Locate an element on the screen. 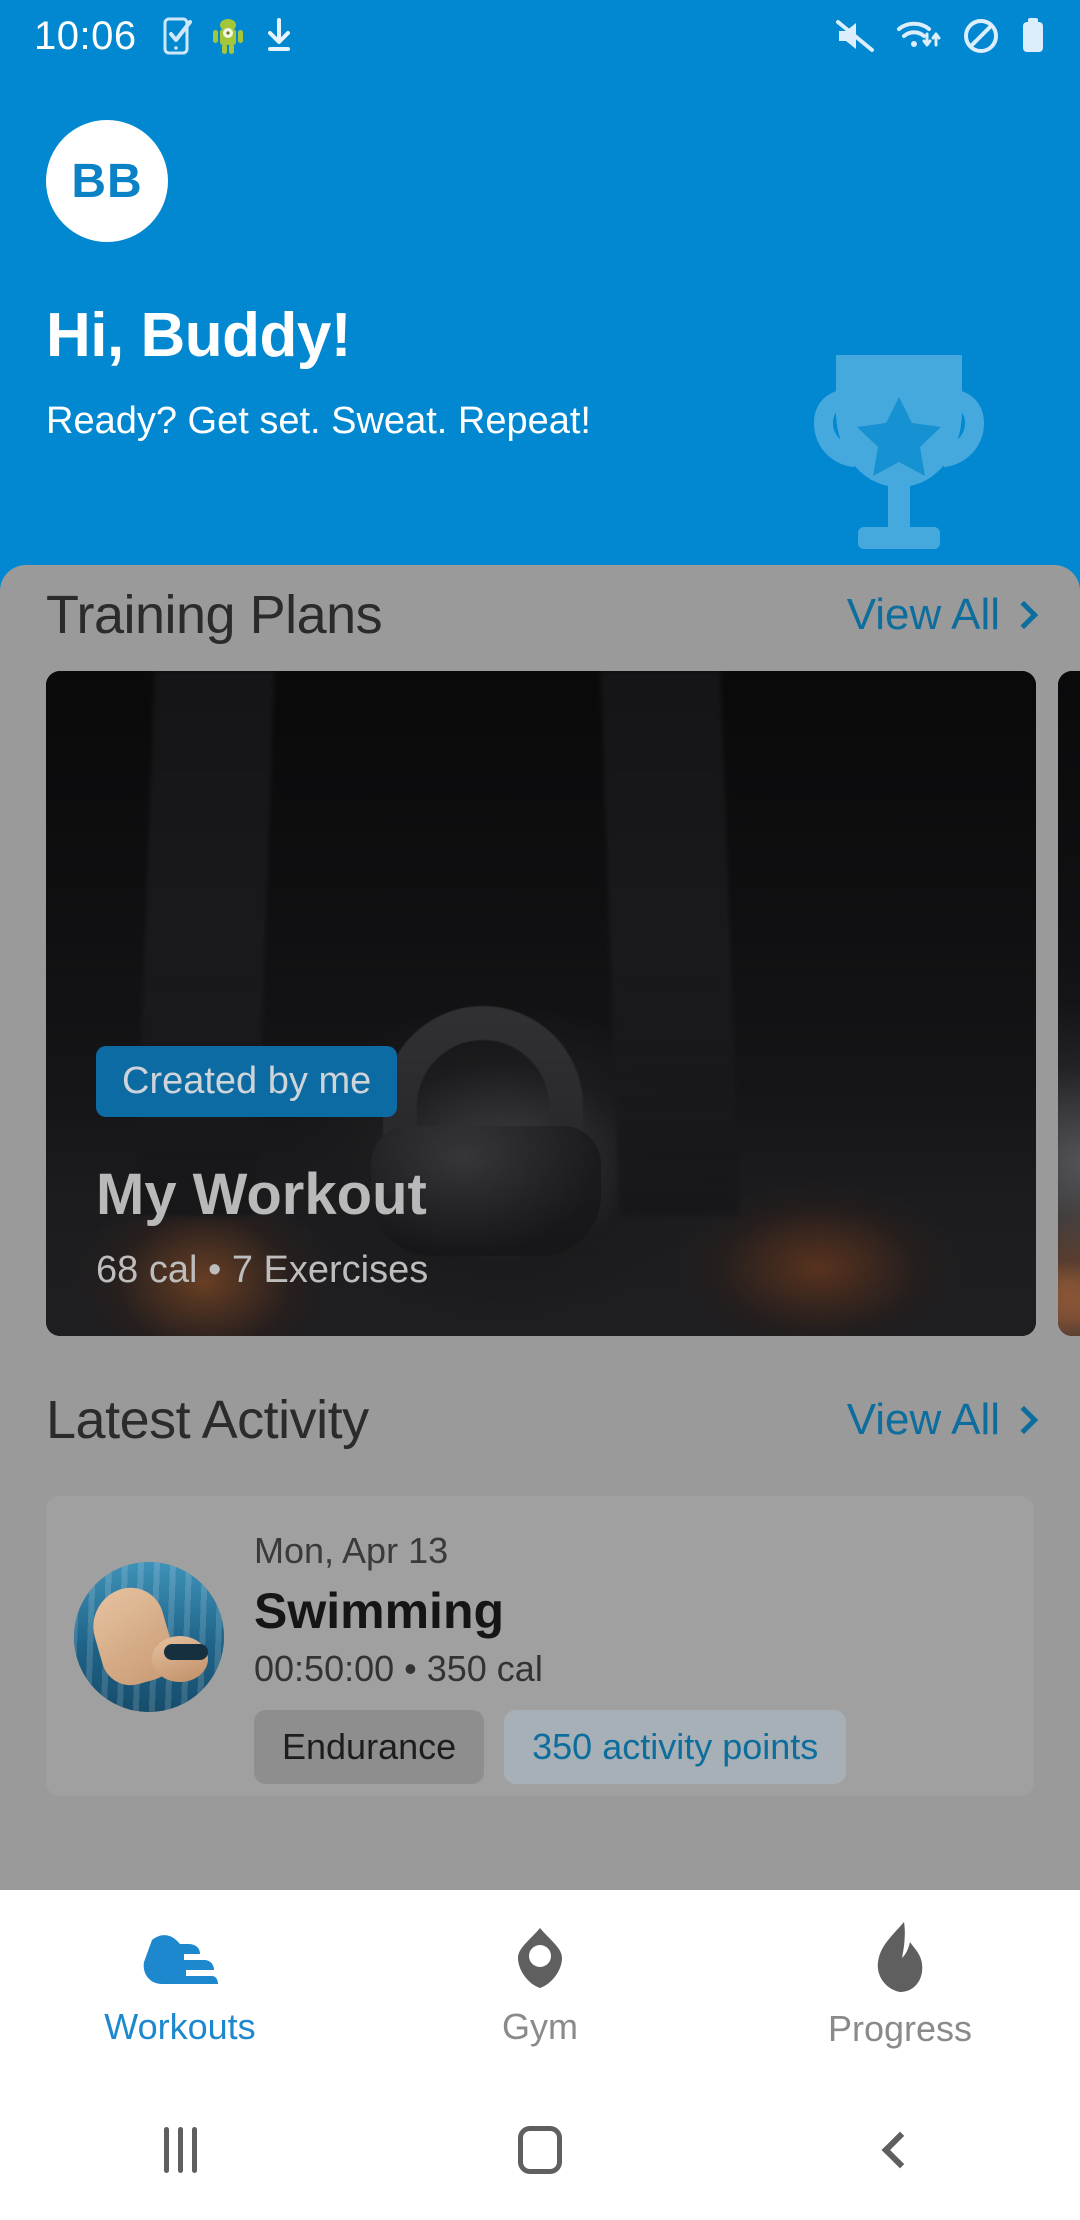  bottom-nav-item-workouts: Workouts is located at coordinates (180, 1985).